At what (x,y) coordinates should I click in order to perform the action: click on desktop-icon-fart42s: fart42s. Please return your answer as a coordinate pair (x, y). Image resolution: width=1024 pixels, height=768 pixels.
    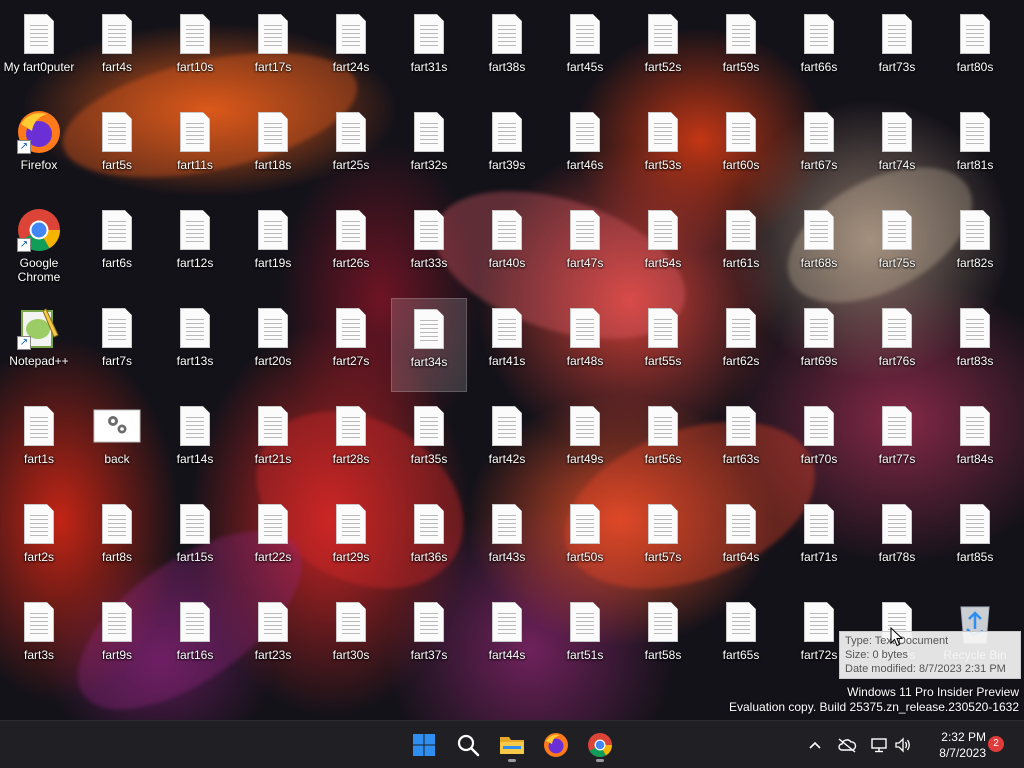
    Looking at the image, I should click on (507, 443).